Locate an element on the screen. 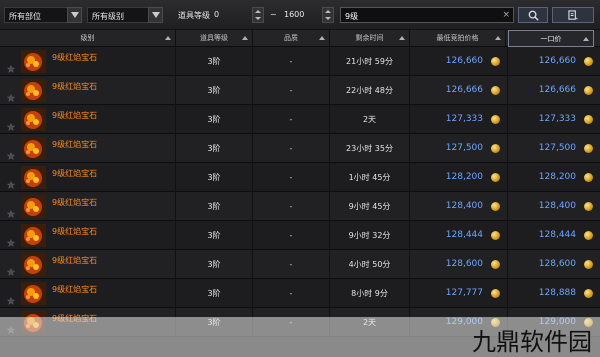  remaining-time: 4小时 50分 is located at coordinates (370, 264).